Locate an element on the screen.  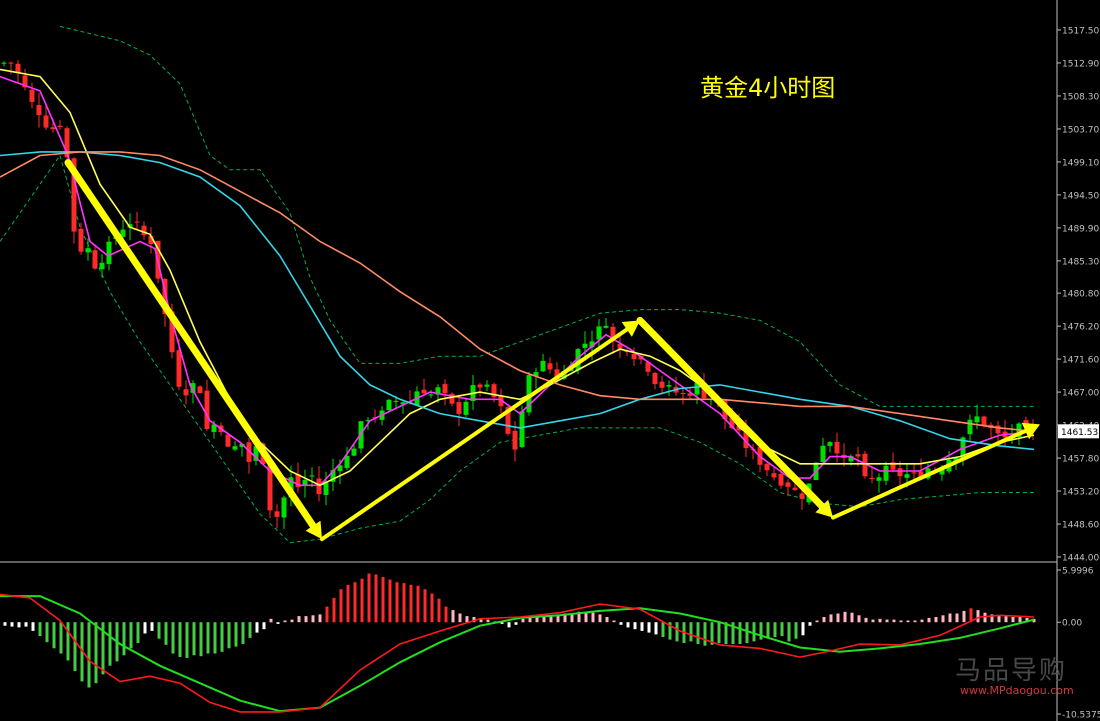
axis-tick-label: 1457.80 is located at coordinates (1080, 460).